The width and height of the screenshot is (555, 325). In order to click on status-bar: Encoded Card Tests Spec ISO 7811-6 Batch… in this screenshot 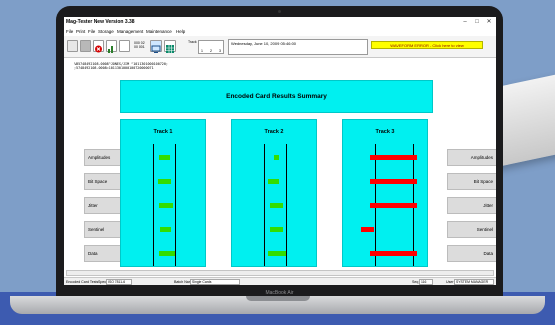, I will do `click(280, 281)`.